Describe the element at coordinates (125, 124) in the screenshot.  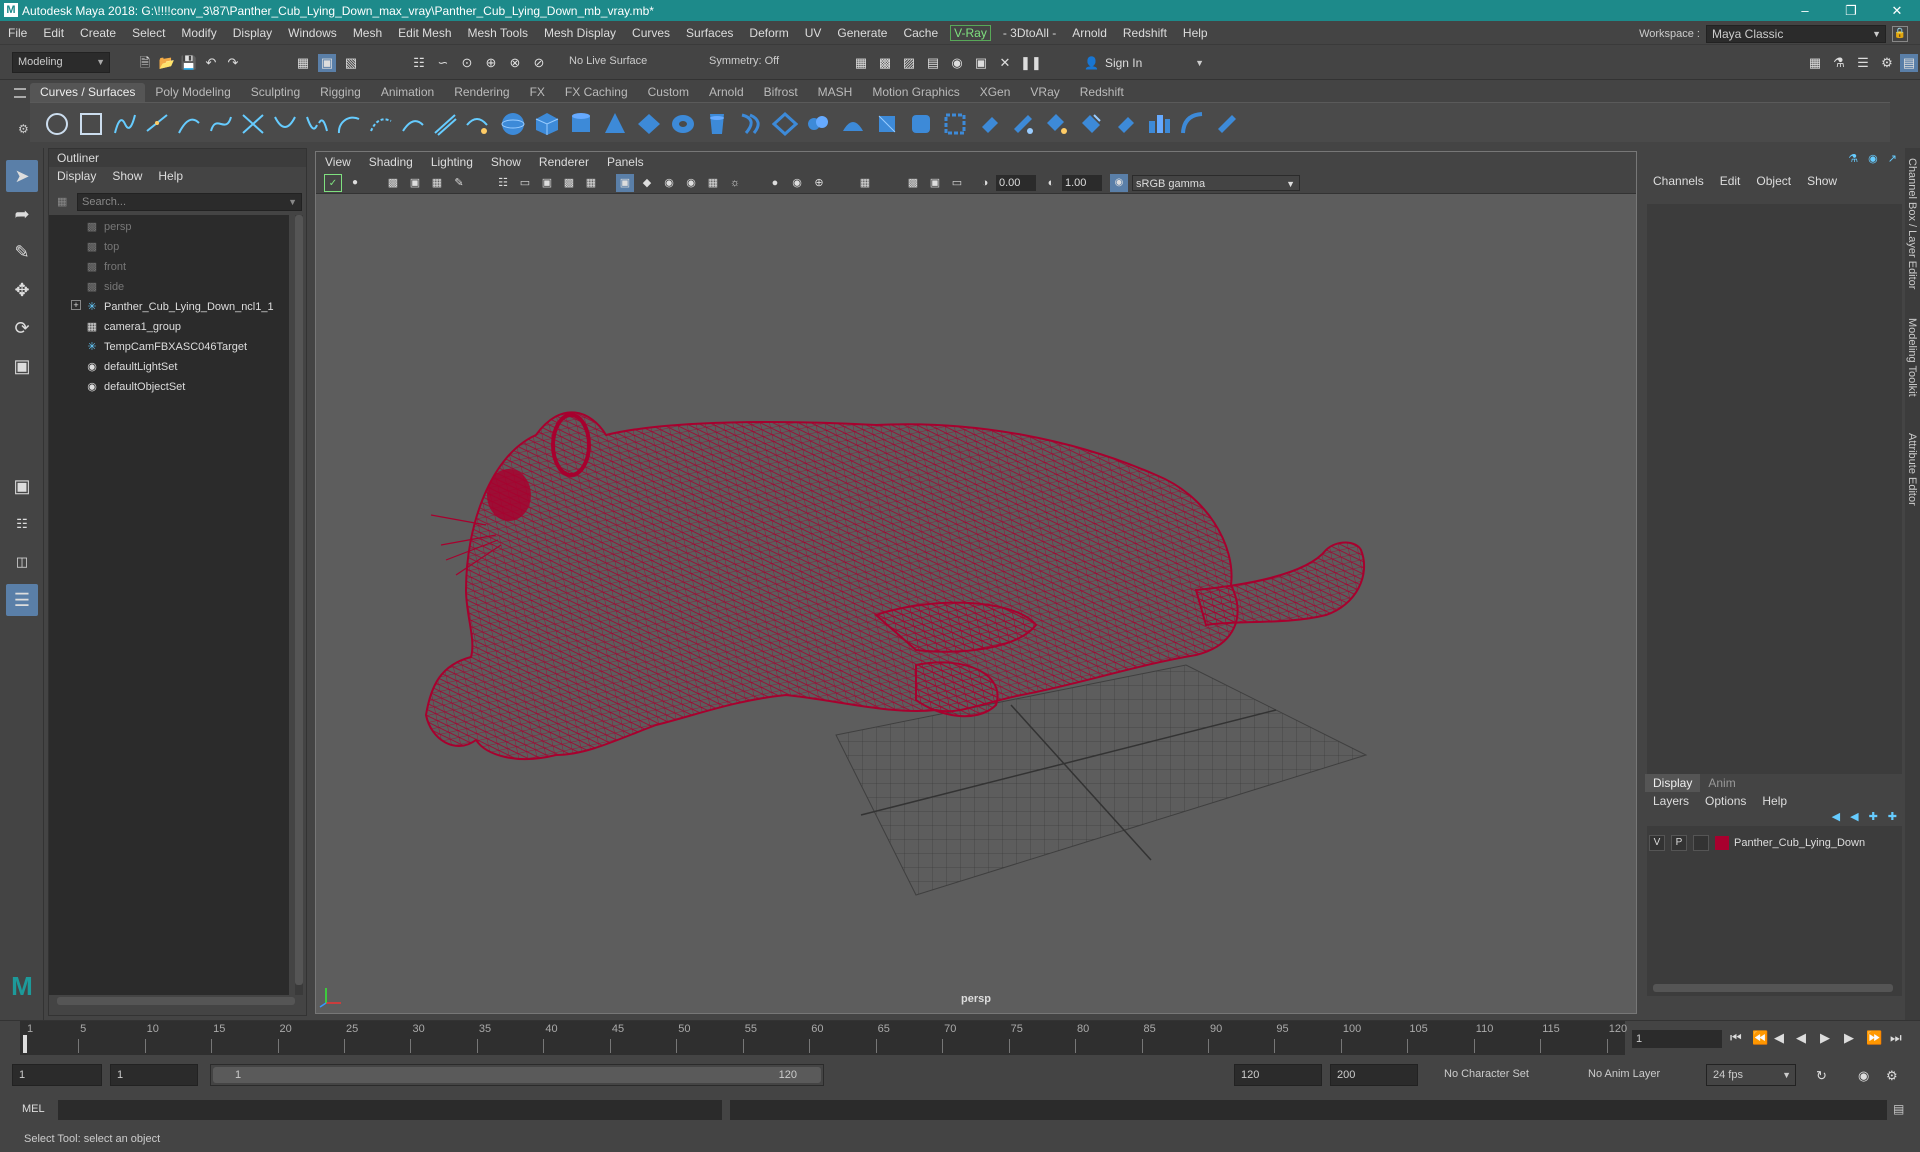
I see `cv-curve-icon` at that location.